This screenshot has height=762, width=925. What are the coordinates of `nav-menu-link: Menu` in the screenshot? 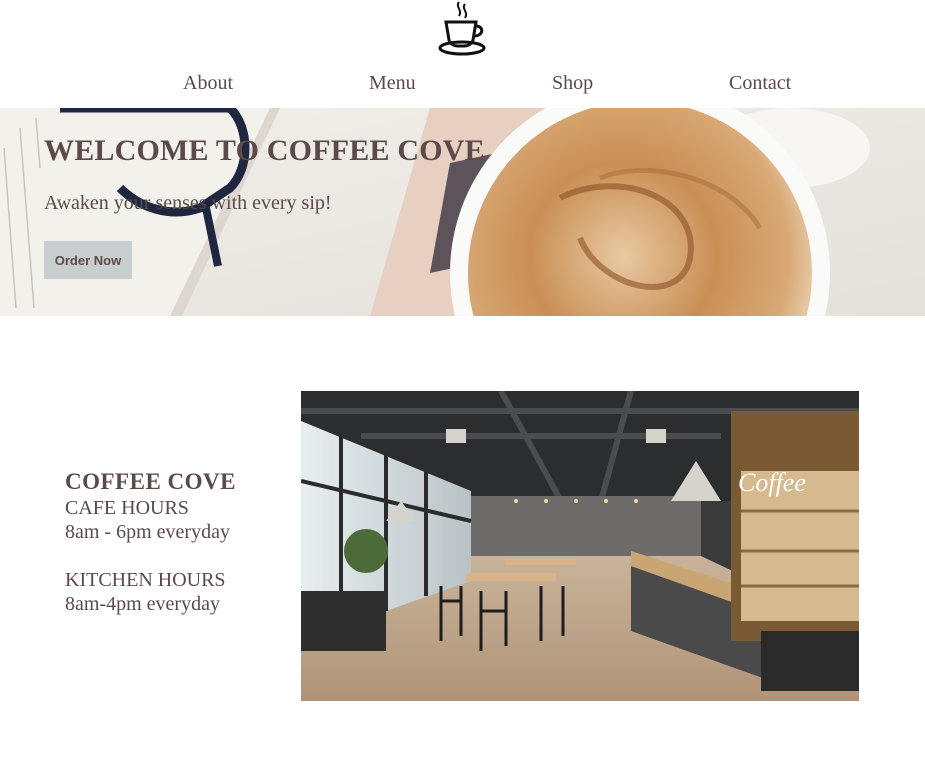 It's located at (392, 83).